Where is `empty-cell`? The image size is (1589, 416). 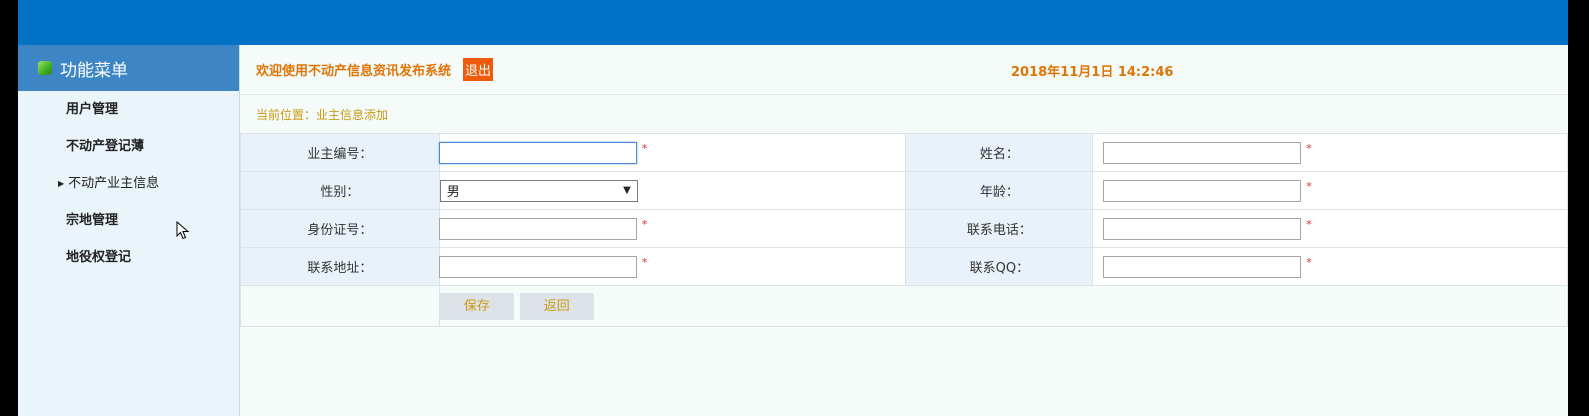 empty-cell is located at coordinates (340, 306).